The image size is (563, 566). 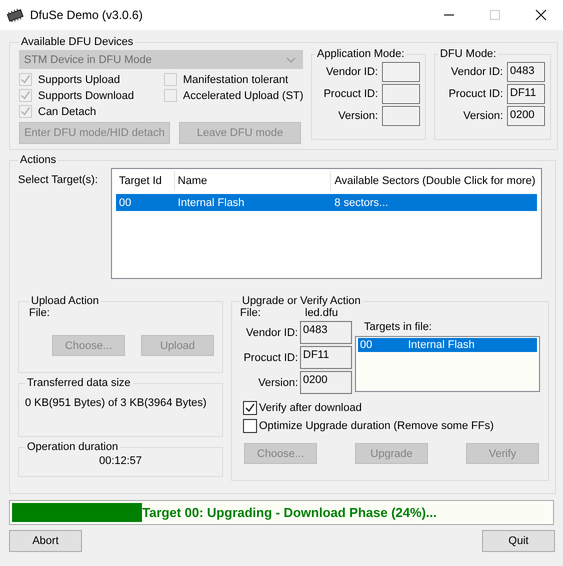 What do you see at coordinates (45, 541) in the screenshot?
I see `dialog-button: Abort` at bounding box center [45, 541].